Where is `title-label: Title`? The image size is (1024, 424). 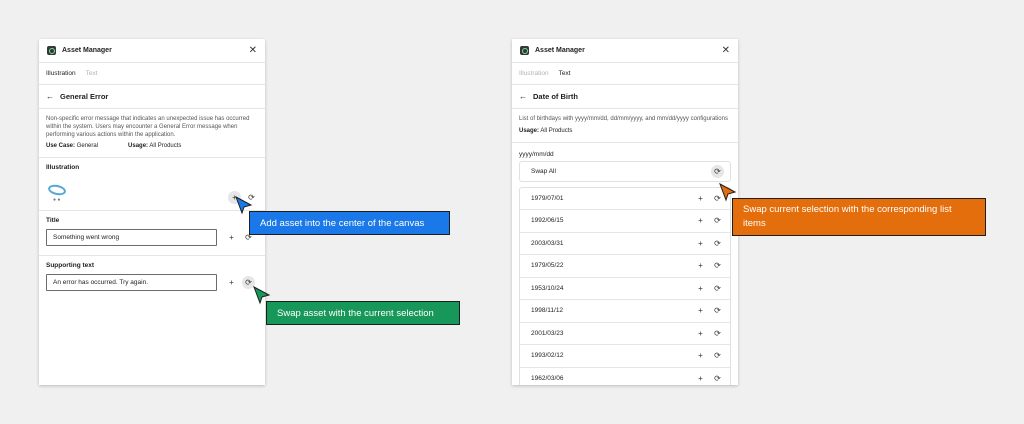 title-label: Title is located at coordinates (53, 221).